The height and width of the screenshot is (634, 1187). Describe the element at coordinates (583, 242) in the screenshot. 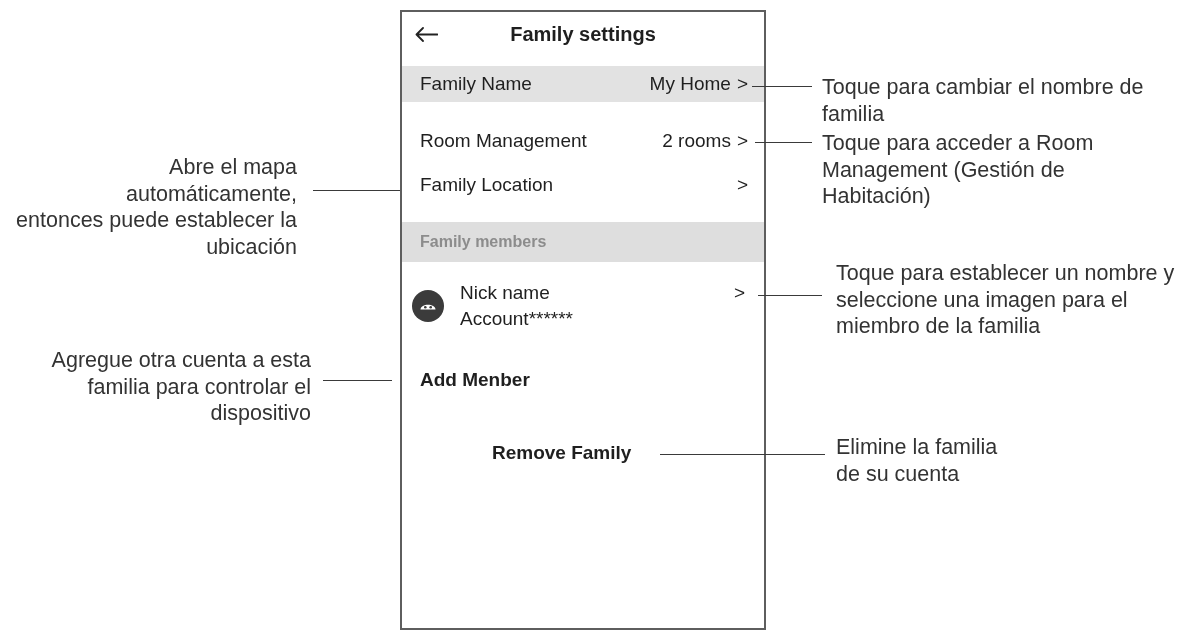

I see `section-header: Family members` at that location.